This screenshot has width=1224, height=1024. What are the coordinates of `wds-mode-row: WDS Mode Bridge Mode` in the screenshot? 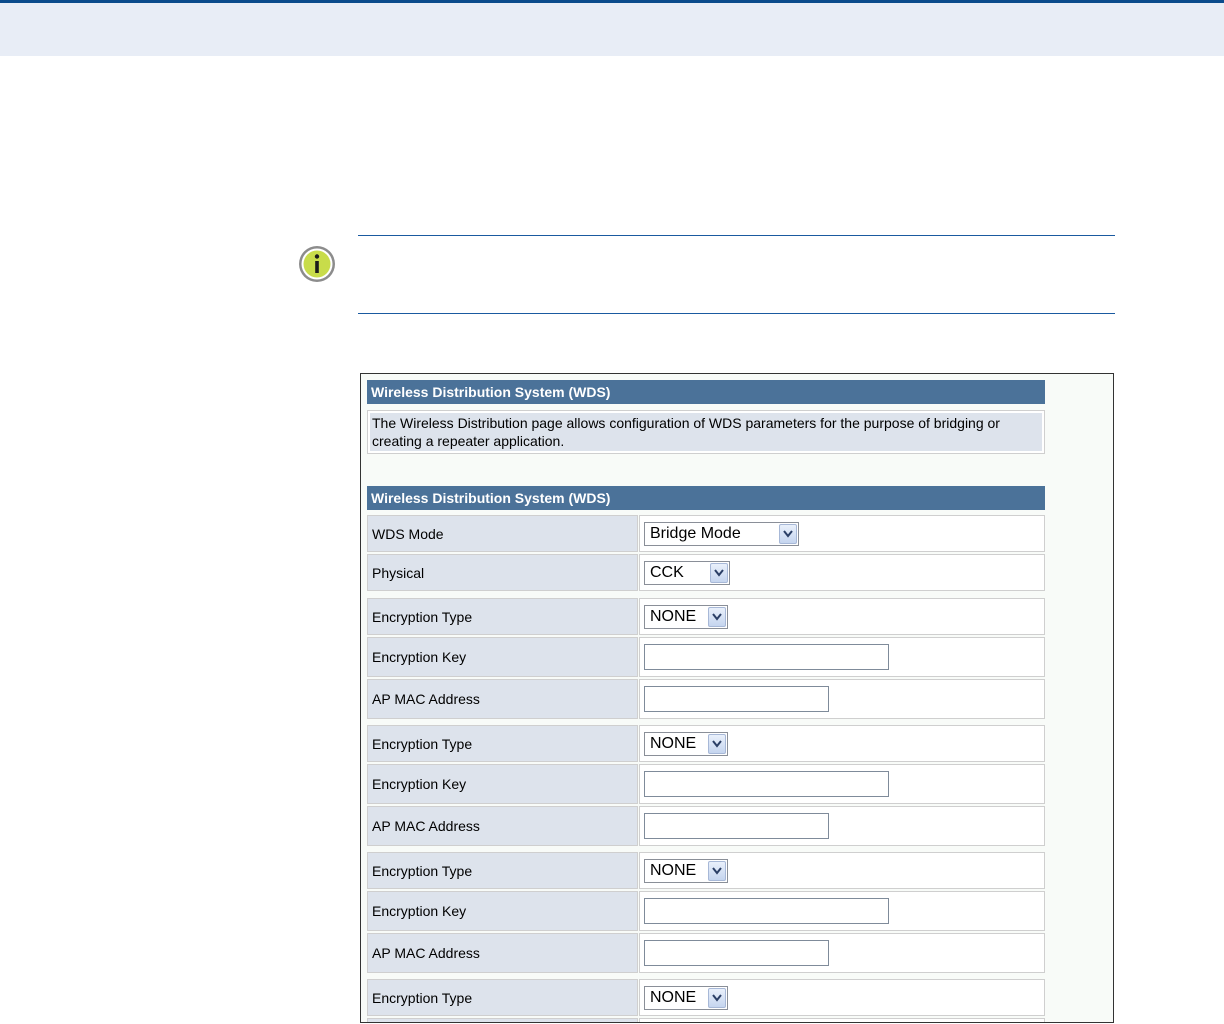 It's located at (706, 533).